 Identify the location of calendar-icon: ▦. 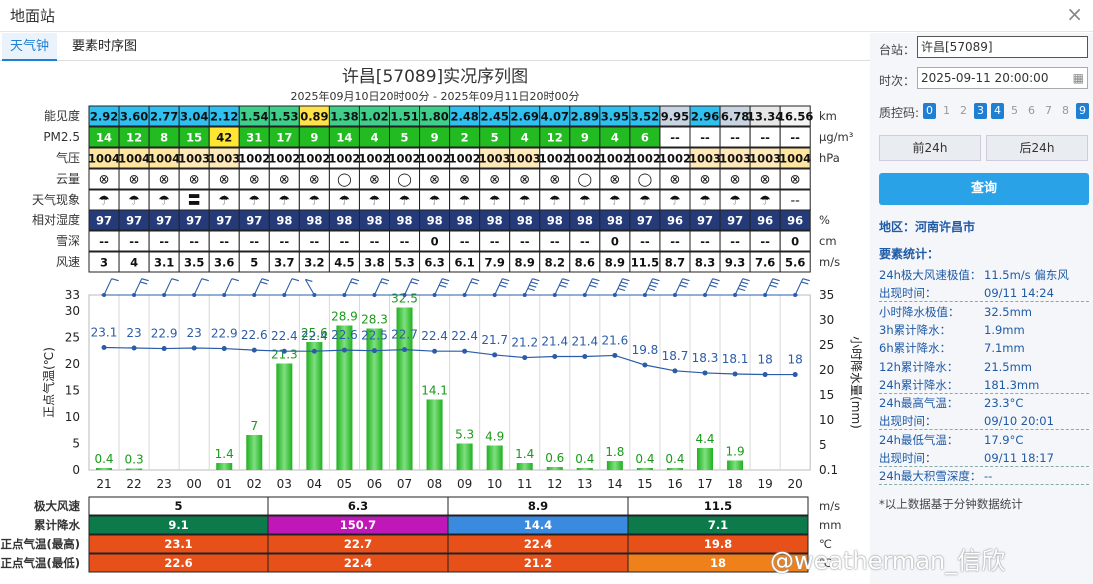
(1078, 78).